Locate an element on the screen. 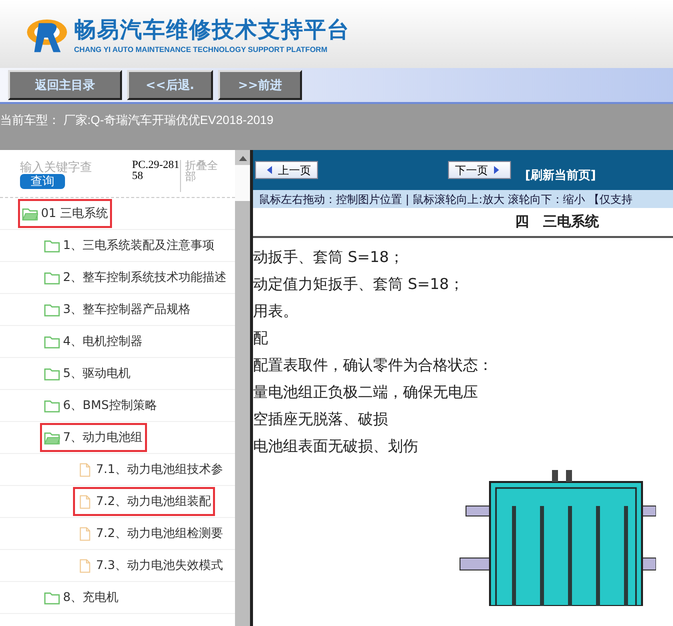  document-line: 用表。 is located at coordinates (276, 311).